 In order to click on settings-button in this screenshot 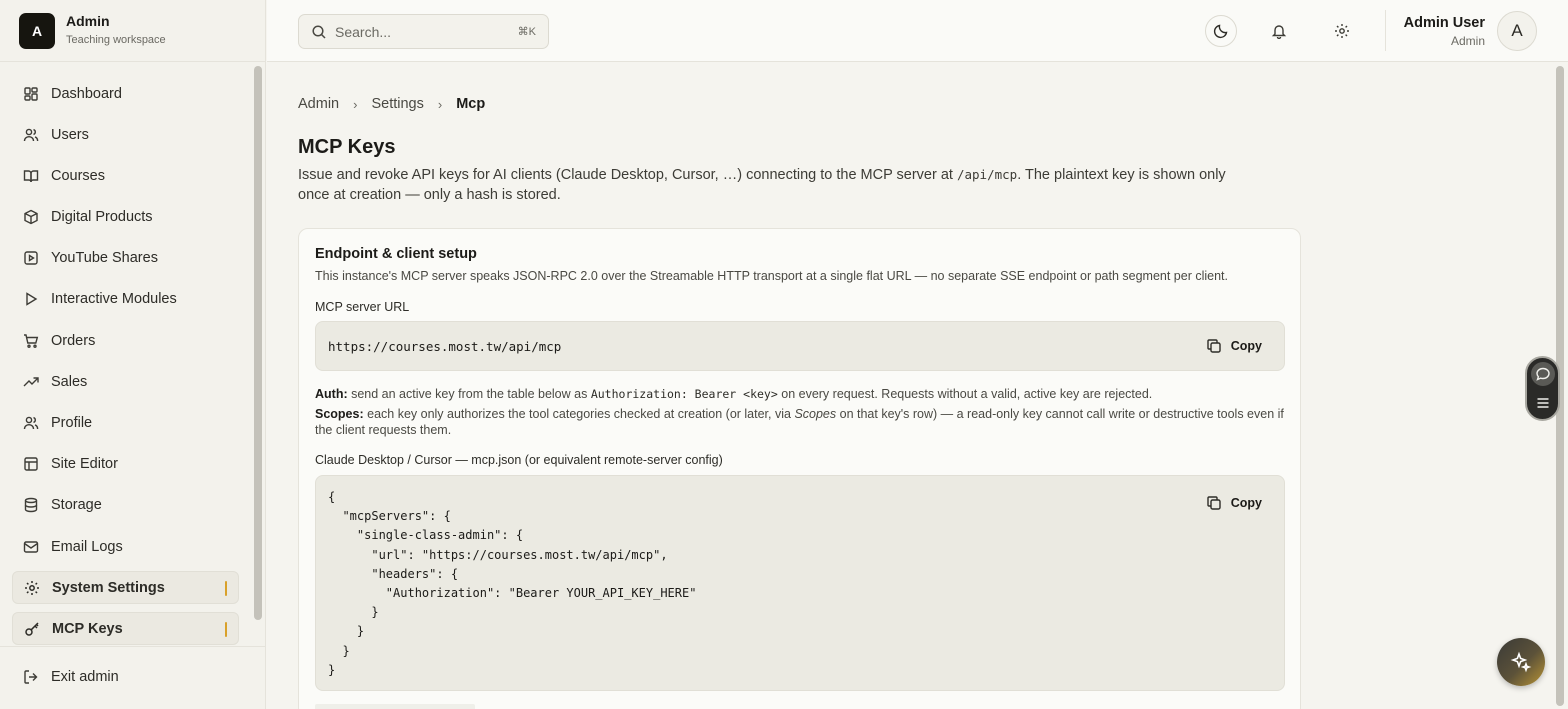, I will do `click(1342, 31)`.